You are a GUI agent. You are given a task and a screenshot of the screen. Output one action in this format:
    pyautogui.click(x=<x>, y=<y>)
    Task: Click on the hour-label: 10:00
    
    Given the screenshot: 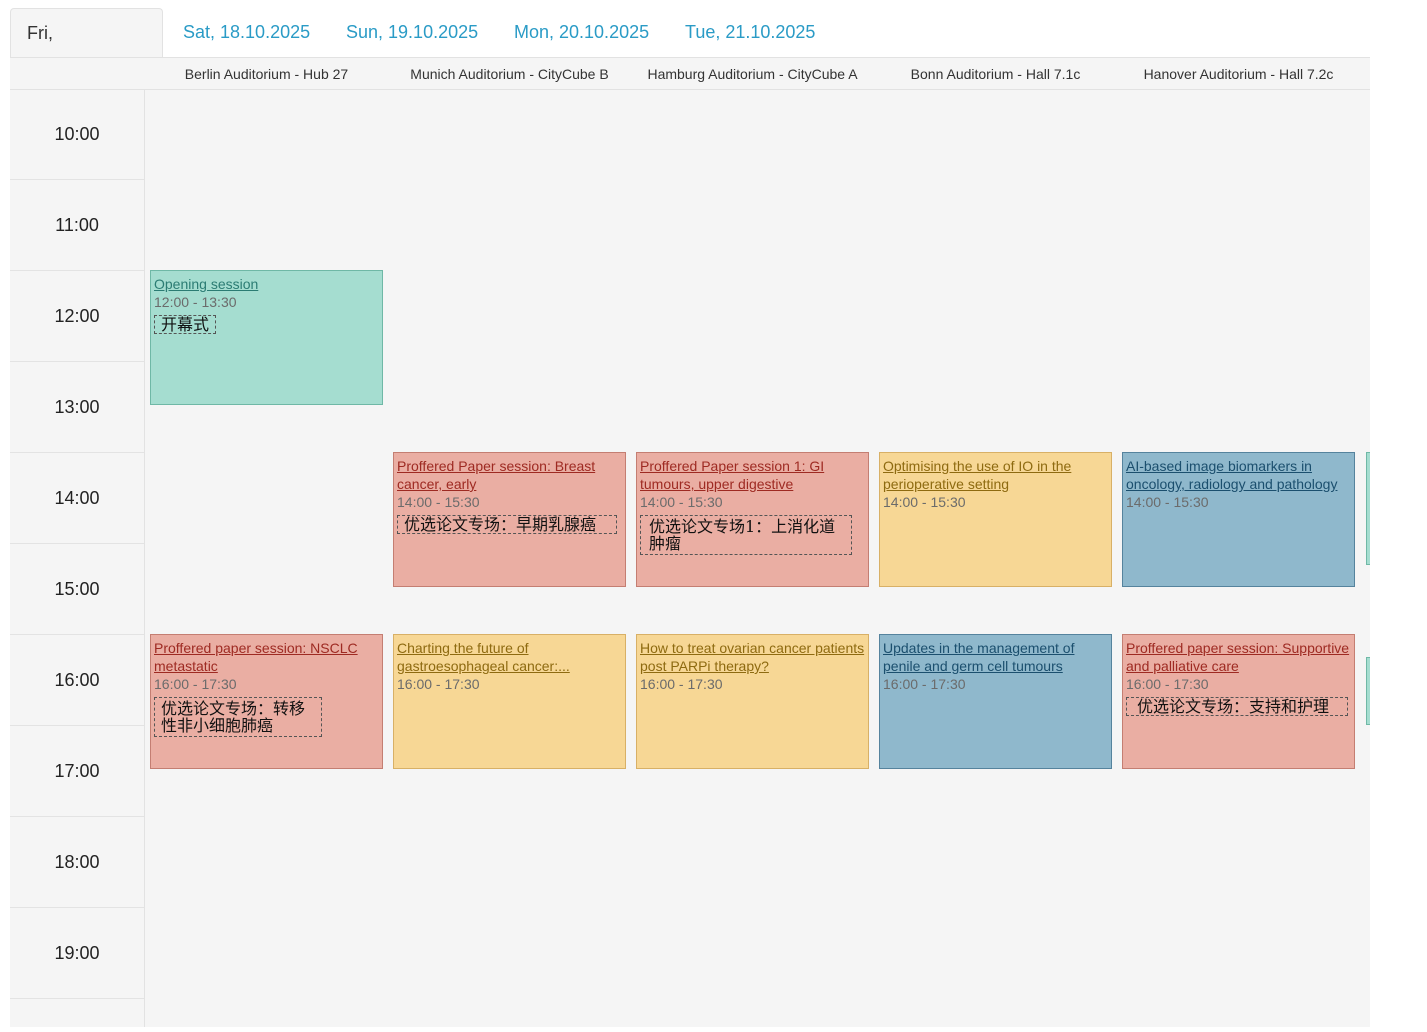 What is the action you would take?
    pyautogui.click(x=77, y=134)
    